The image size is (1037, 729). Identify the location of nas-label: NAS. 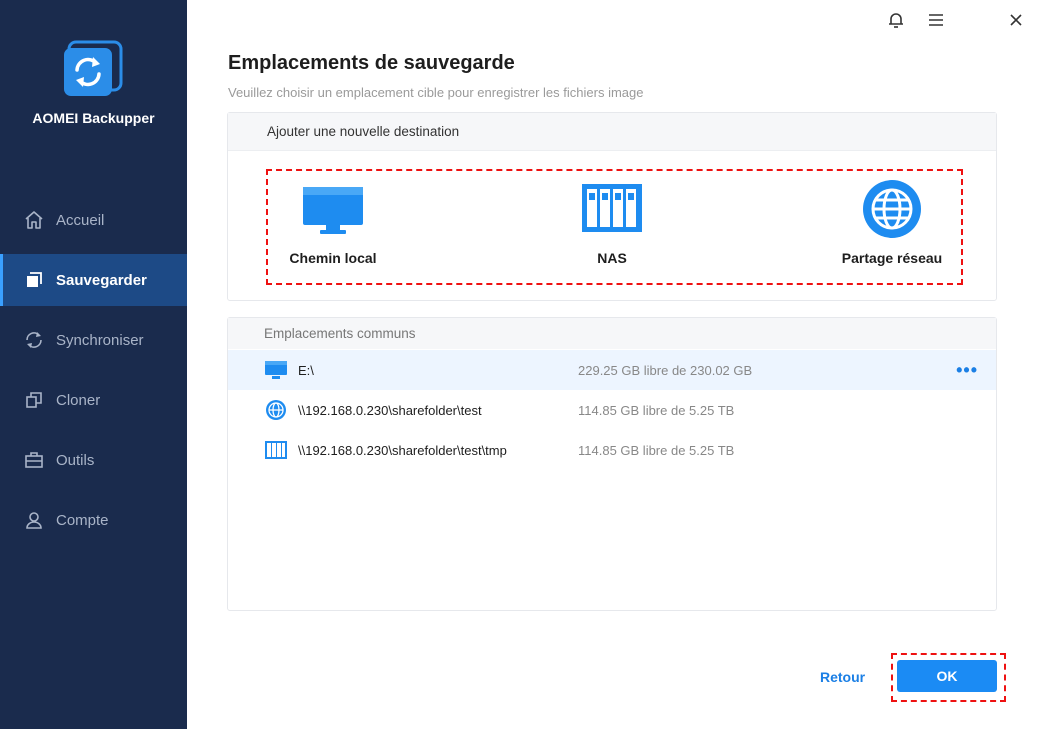
(612, 258).